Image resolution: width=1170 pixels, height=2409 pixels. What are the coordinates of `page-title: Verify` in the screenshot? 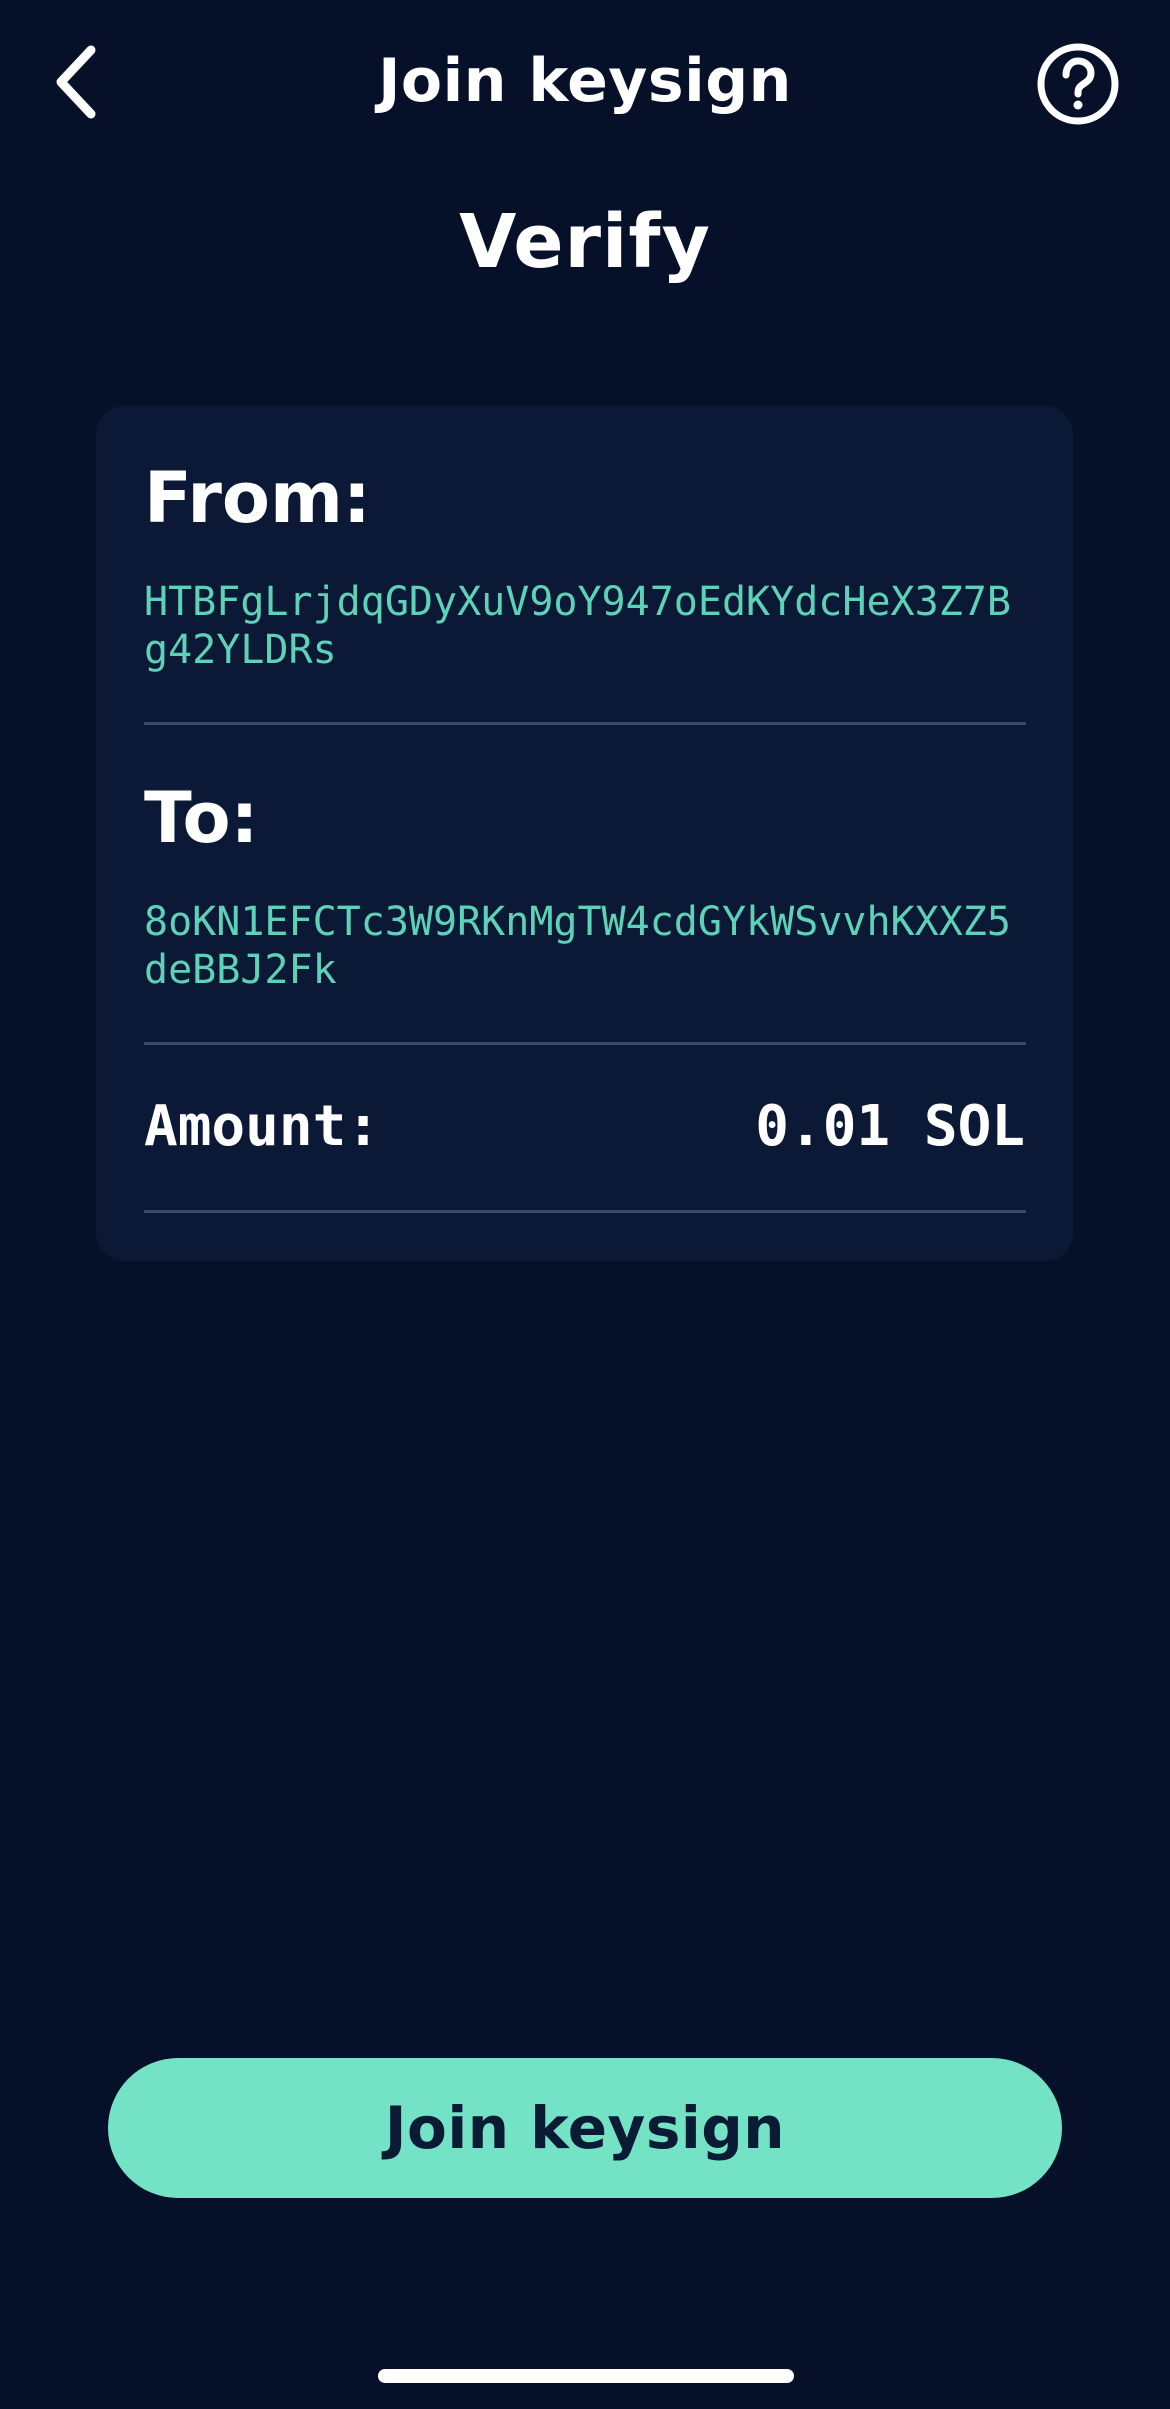 It's located at (585, 242).